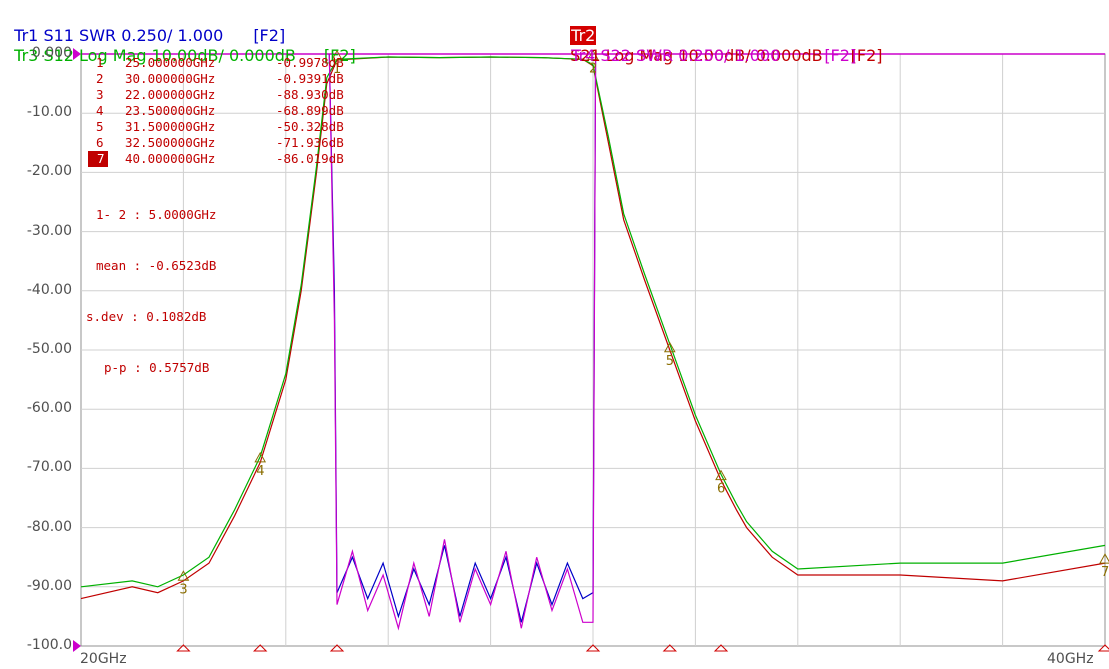 The image size is (1109, 669). I want to click on marker-value: -0.9391dB, so click(310, 78).